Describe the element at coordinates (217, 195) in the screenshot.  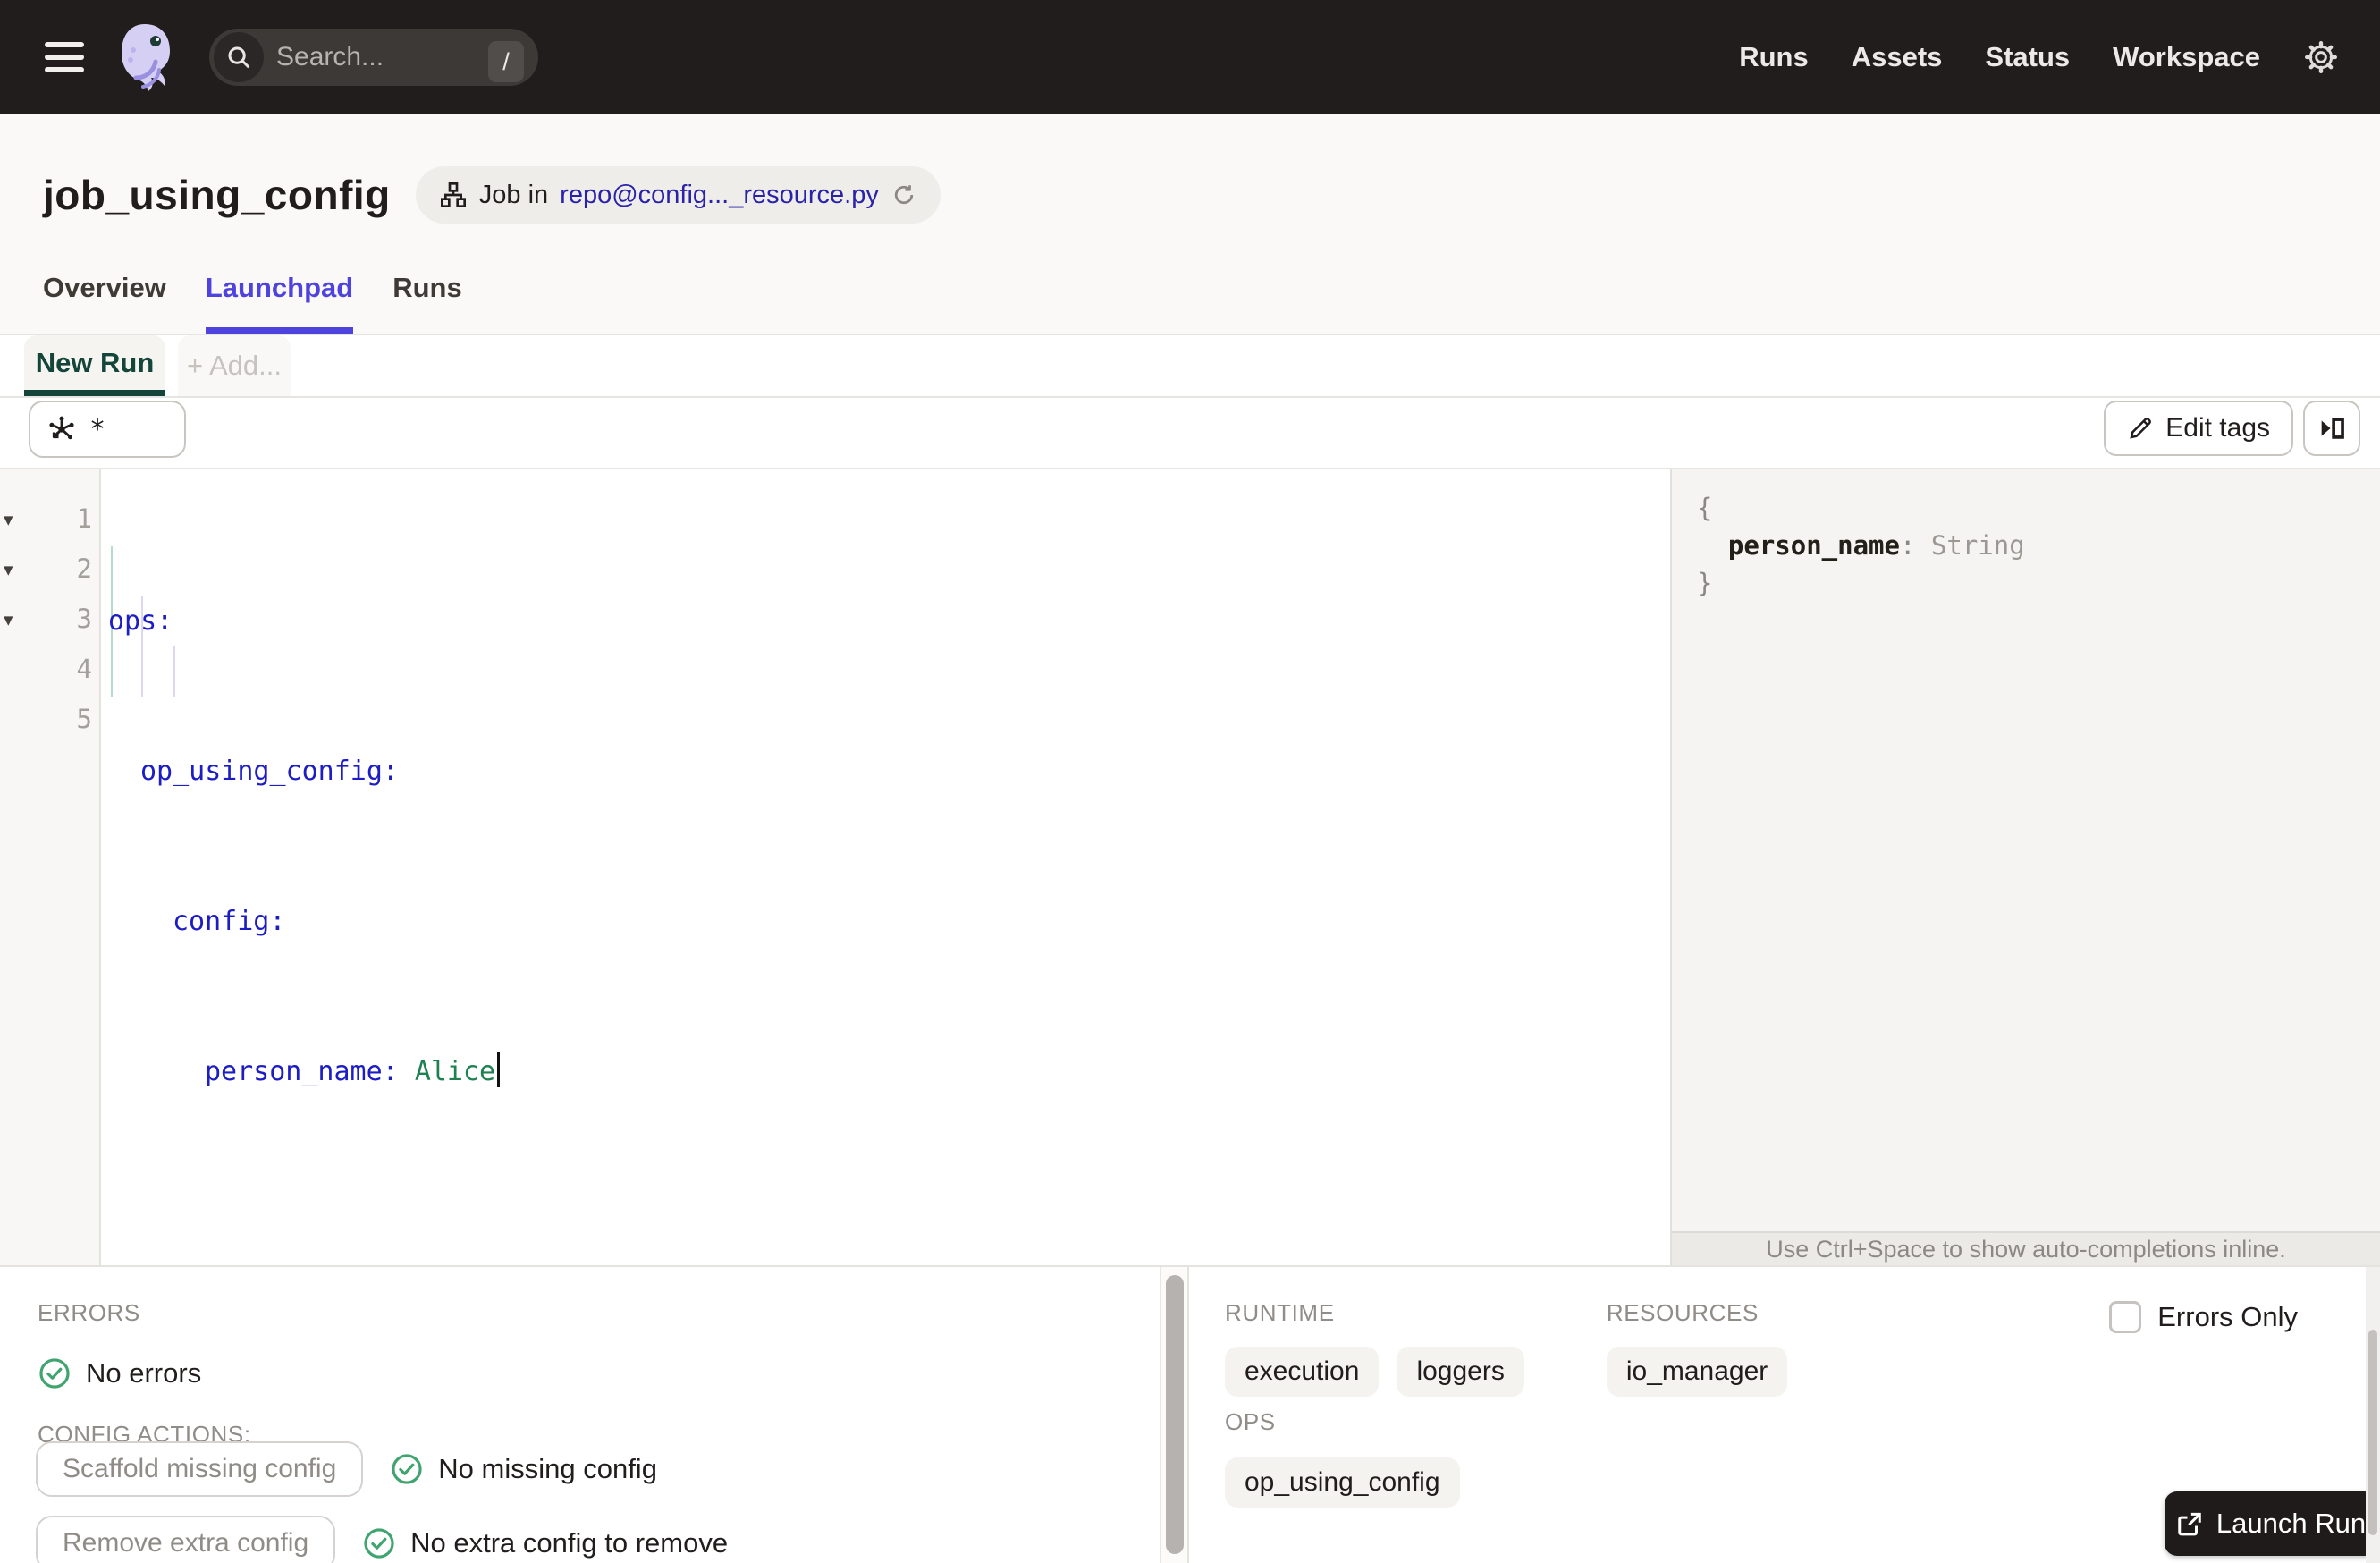
I see `page-title: job_using_config` at that location.